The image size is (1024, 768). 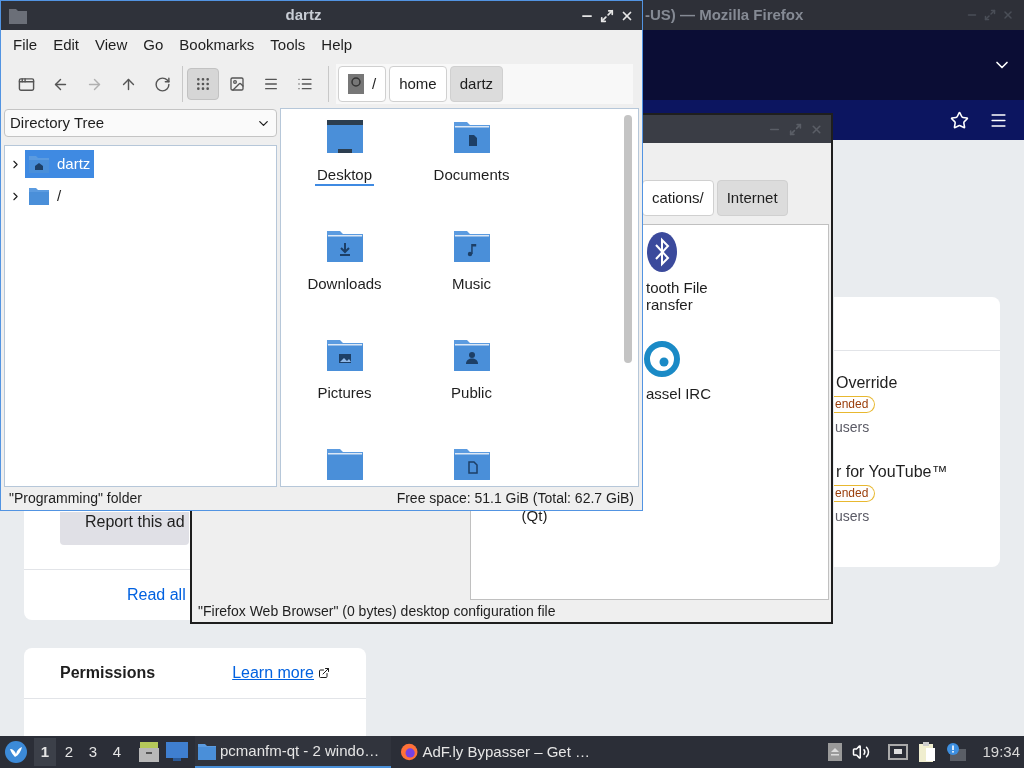 What do you see at coordinates (861, 752) in the screenshot?
I see `volume-icon` at bounding box center [861, 752].